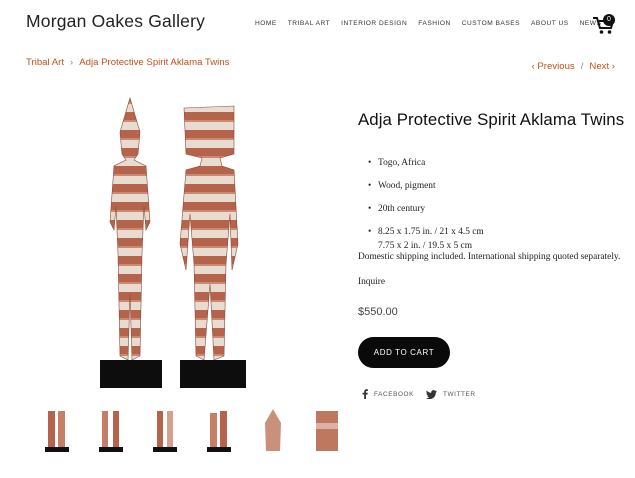 Image resolution: width=635 pixels, height=478 pixels. I want to click on dimensions-figure-2: 7.75 x 2 in. / 19.5 x 5 cm, so click(425, 246).